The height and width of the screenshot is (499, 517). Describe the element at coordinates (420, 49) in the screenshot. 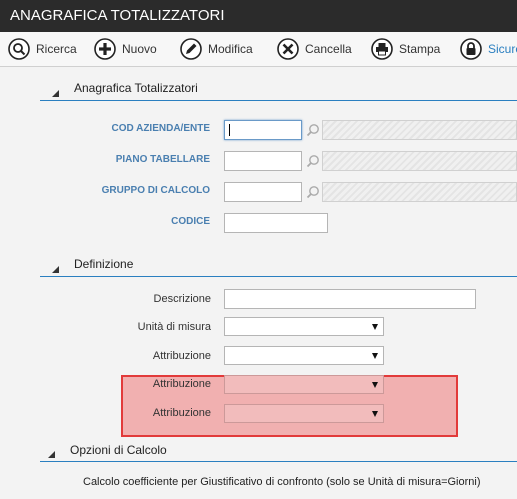

I see `stampa-label: Stampa` at that location.